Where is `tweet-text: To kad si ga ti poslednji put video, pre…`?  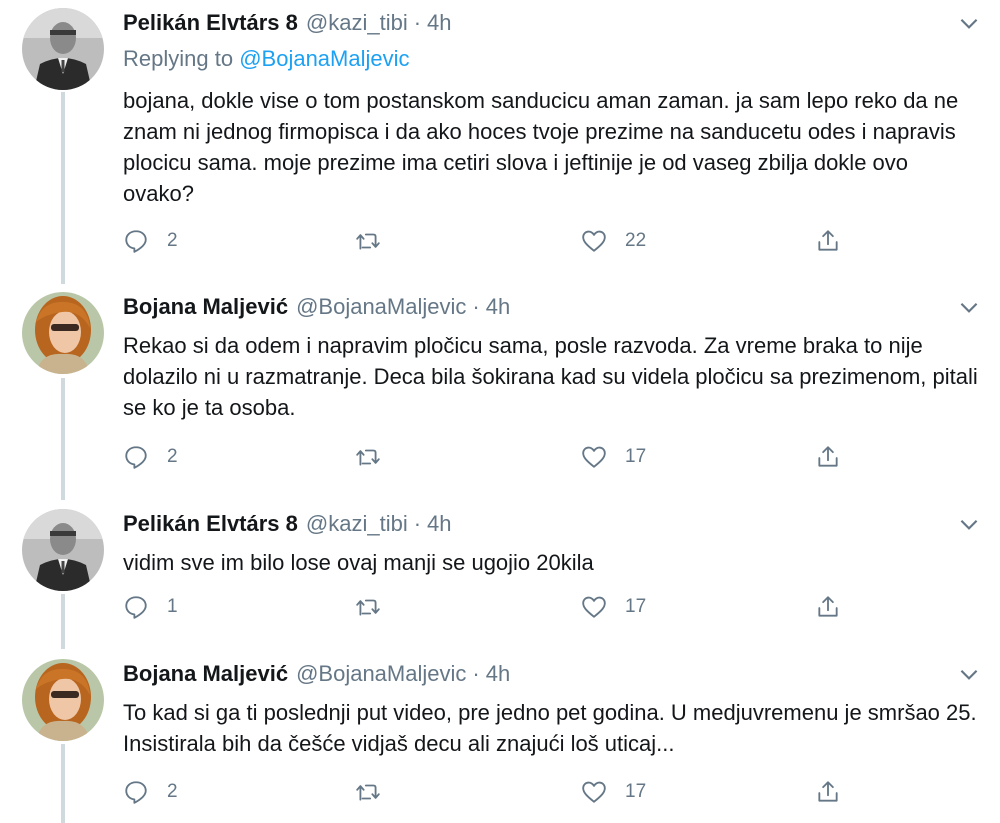
tweet-text: To kad si ga ti poslednji put video, pre… is located at coordinates (550, 728).